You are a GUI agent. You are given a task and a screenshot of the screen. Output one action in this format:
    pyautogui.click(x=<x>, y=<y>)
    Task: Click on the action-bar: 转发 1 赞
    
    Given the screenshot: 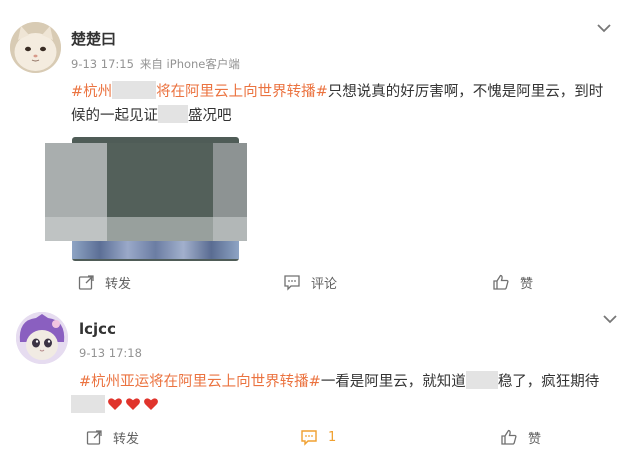 What is the action you would take?
    pyautogui.click(x=317, y=437)
    